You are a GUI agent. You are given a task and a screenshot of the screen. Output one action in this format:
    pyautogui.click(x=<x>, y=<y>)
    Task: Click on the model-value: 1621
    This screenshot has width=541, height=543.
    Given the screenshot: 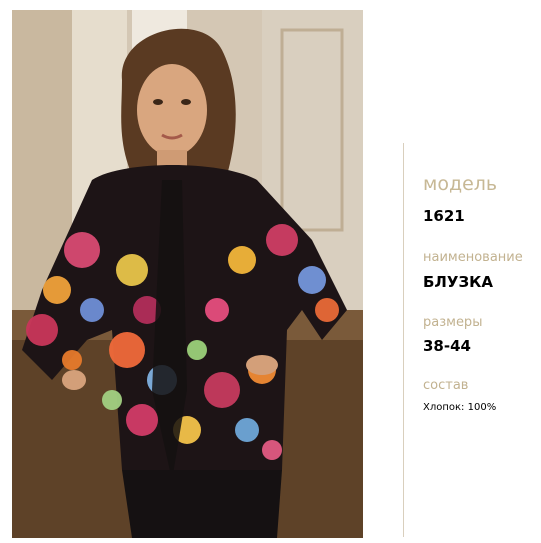 What is the action you would take?
    pyautogui.click(x=444, y=216)
    